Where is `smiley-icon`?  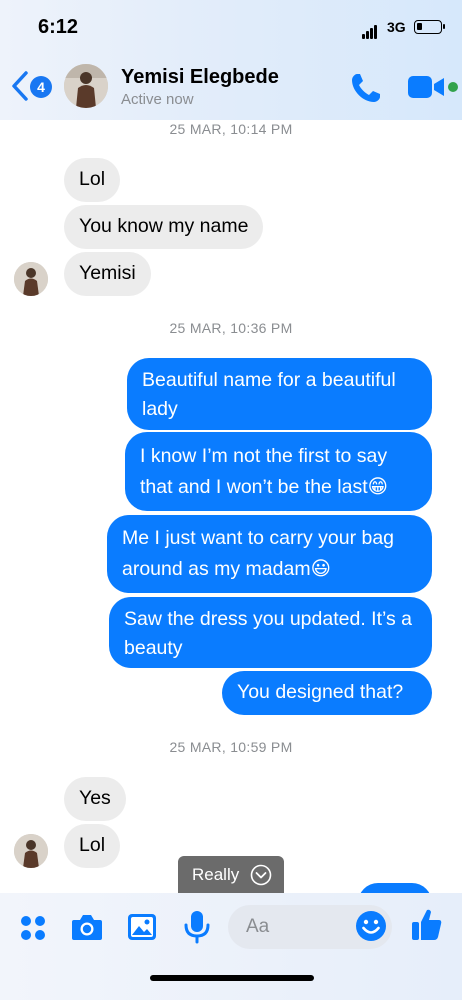
smiley-icon is located at coordinates (371, 926).